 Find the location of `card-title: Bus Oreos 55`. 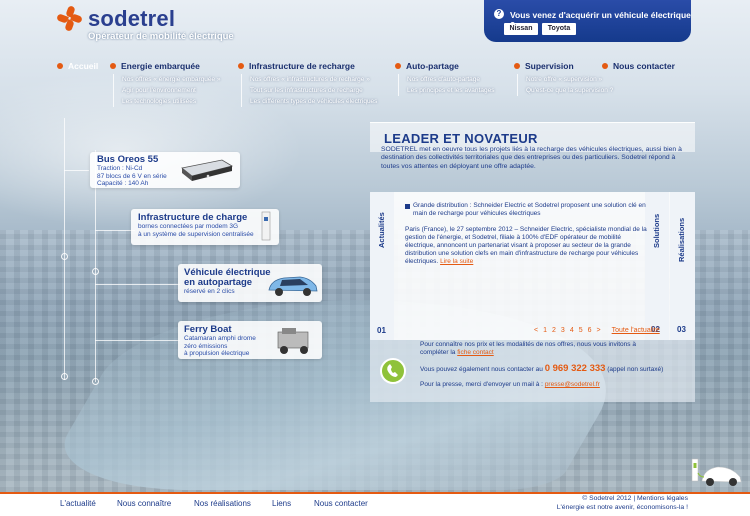

card-title: Bus Oreos 55 is located at coordinates (128, 159).